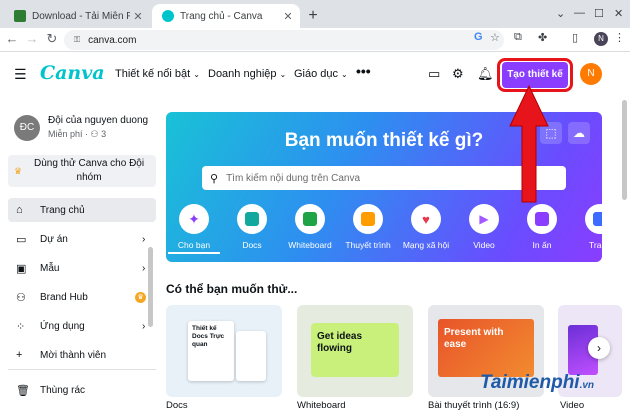 Image resolution: width=630 pixels, height=411 pixels. I want to click on team-avatar: ĐC, so click(27, 128).